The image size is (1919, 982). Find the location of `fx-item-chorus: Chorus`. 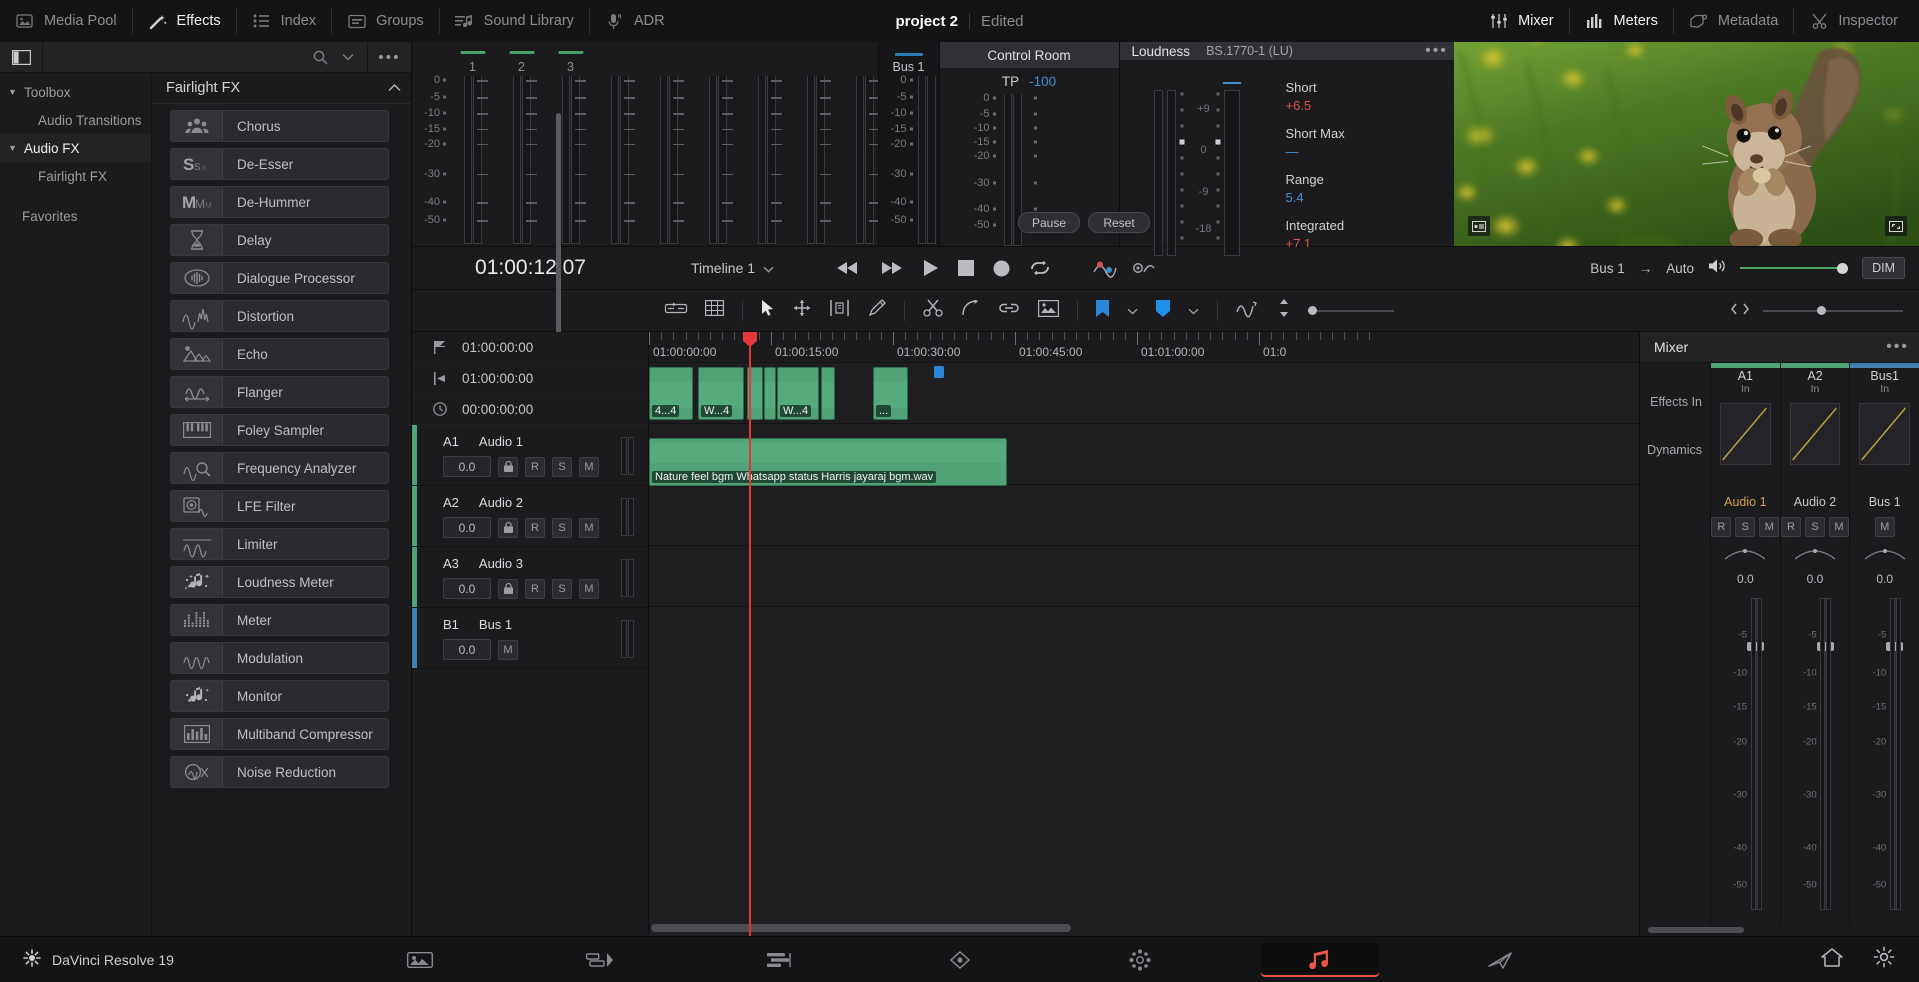

fx-item-chorus: Chorus is located at coordinates (279, 126).